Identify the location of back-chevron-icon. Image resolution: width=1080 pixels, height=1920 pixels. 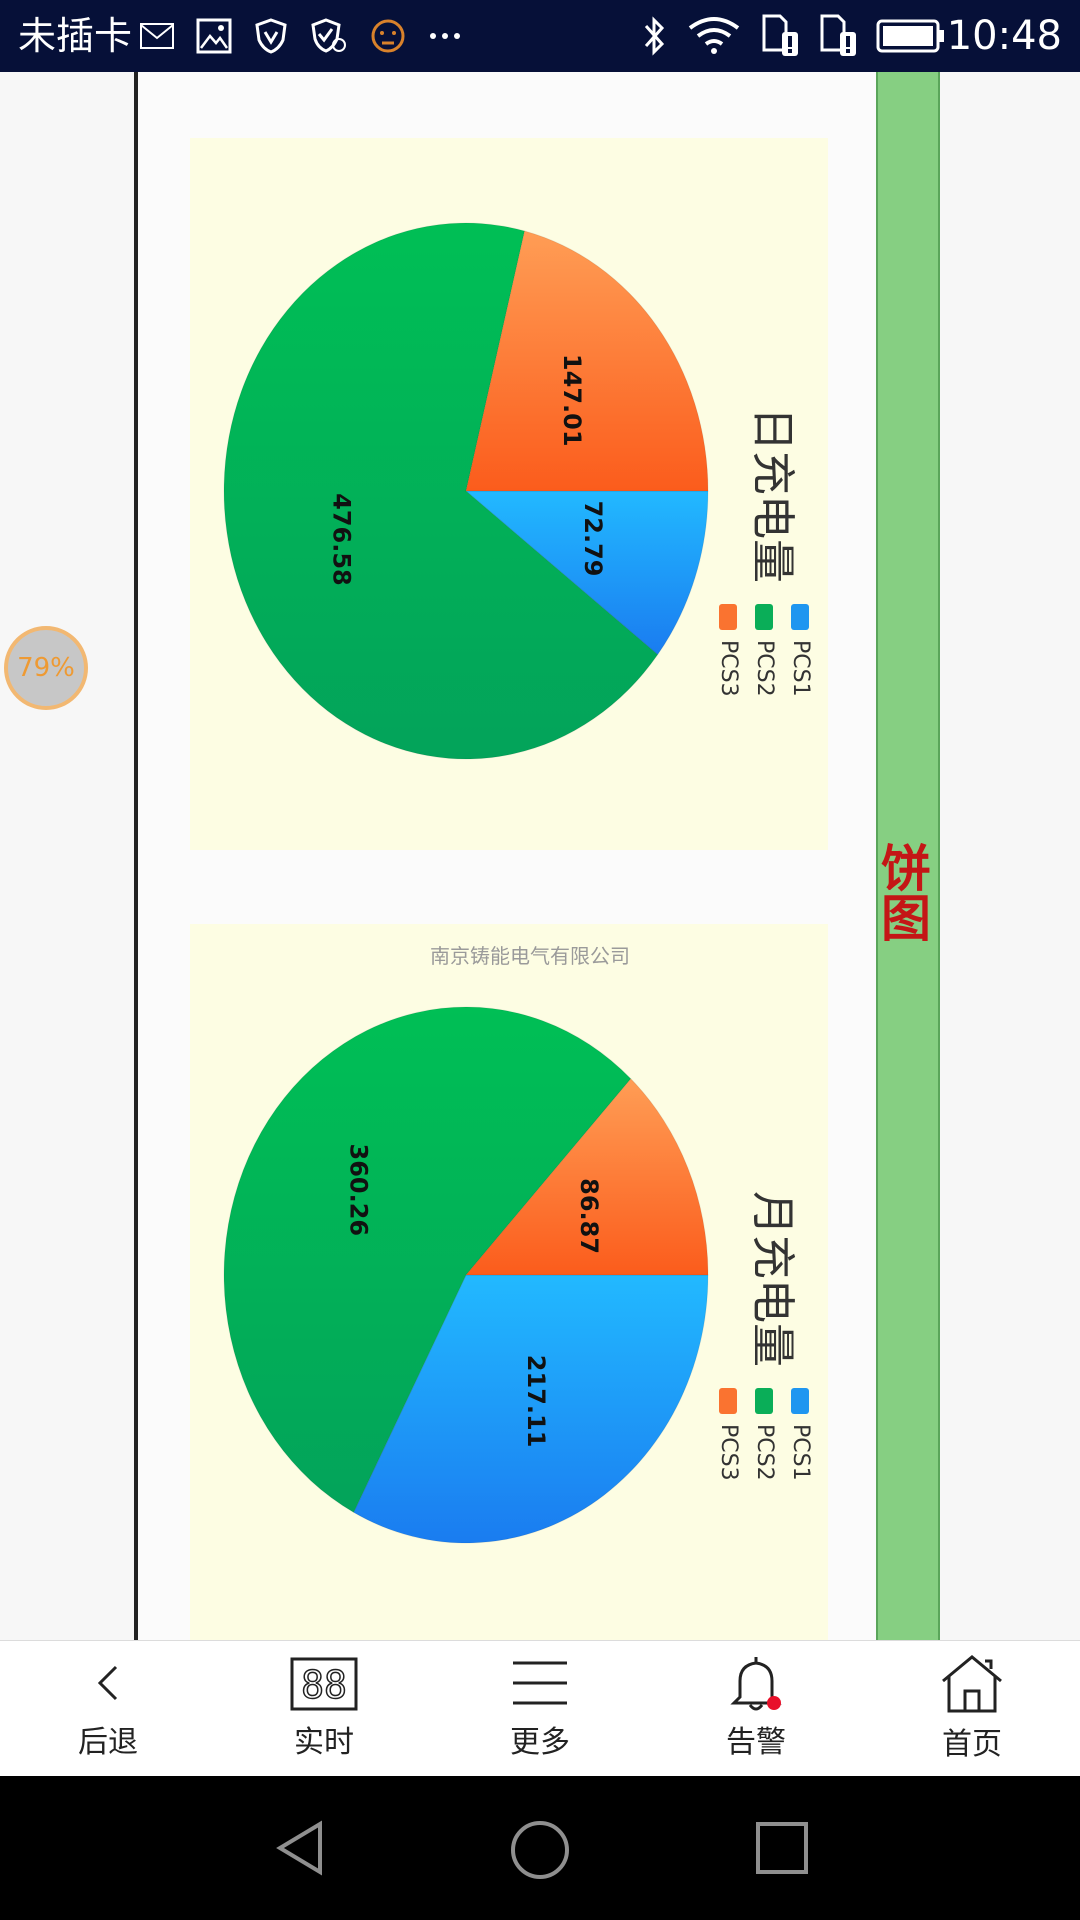
(107, 1683).